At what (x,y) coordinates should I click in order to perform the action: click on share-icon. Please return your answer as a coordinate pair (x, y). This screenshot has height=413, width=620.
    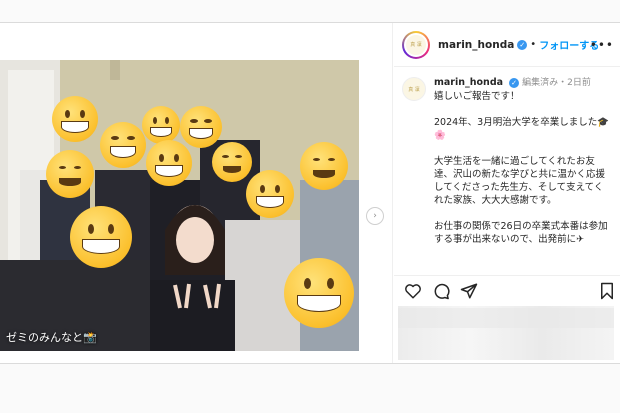
    Looking at the image, I should click on (469, 291).